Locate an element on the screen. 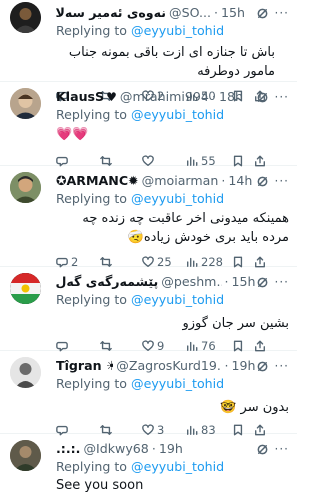 This screenshot has width=320, height=500. display-name: پێشمەرگەی گەل☀ is located at coordinates (107, 282).